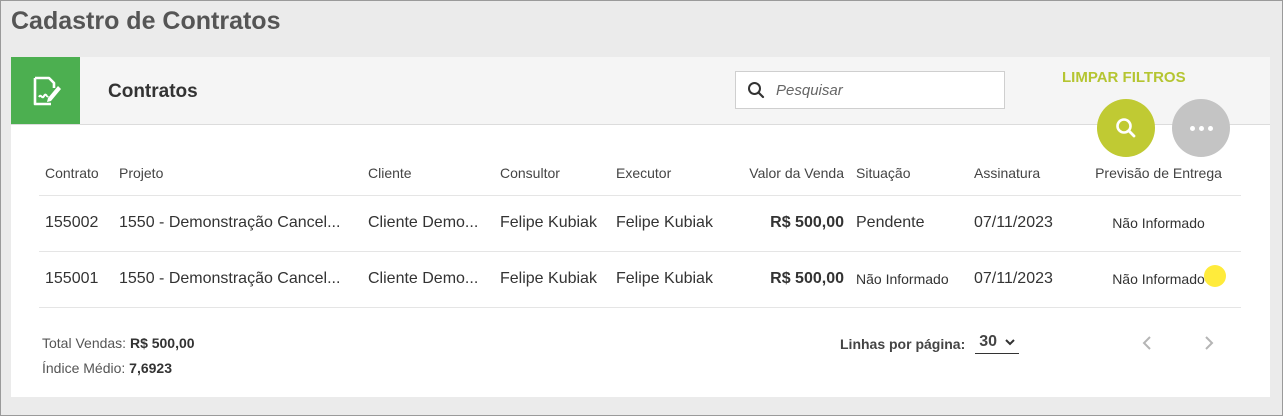 The height and width of the screenshot is (416, 1283). Describe the element at coordinates (1010, 341) in the screenshot. I see `chevron-down-icon` at that location.